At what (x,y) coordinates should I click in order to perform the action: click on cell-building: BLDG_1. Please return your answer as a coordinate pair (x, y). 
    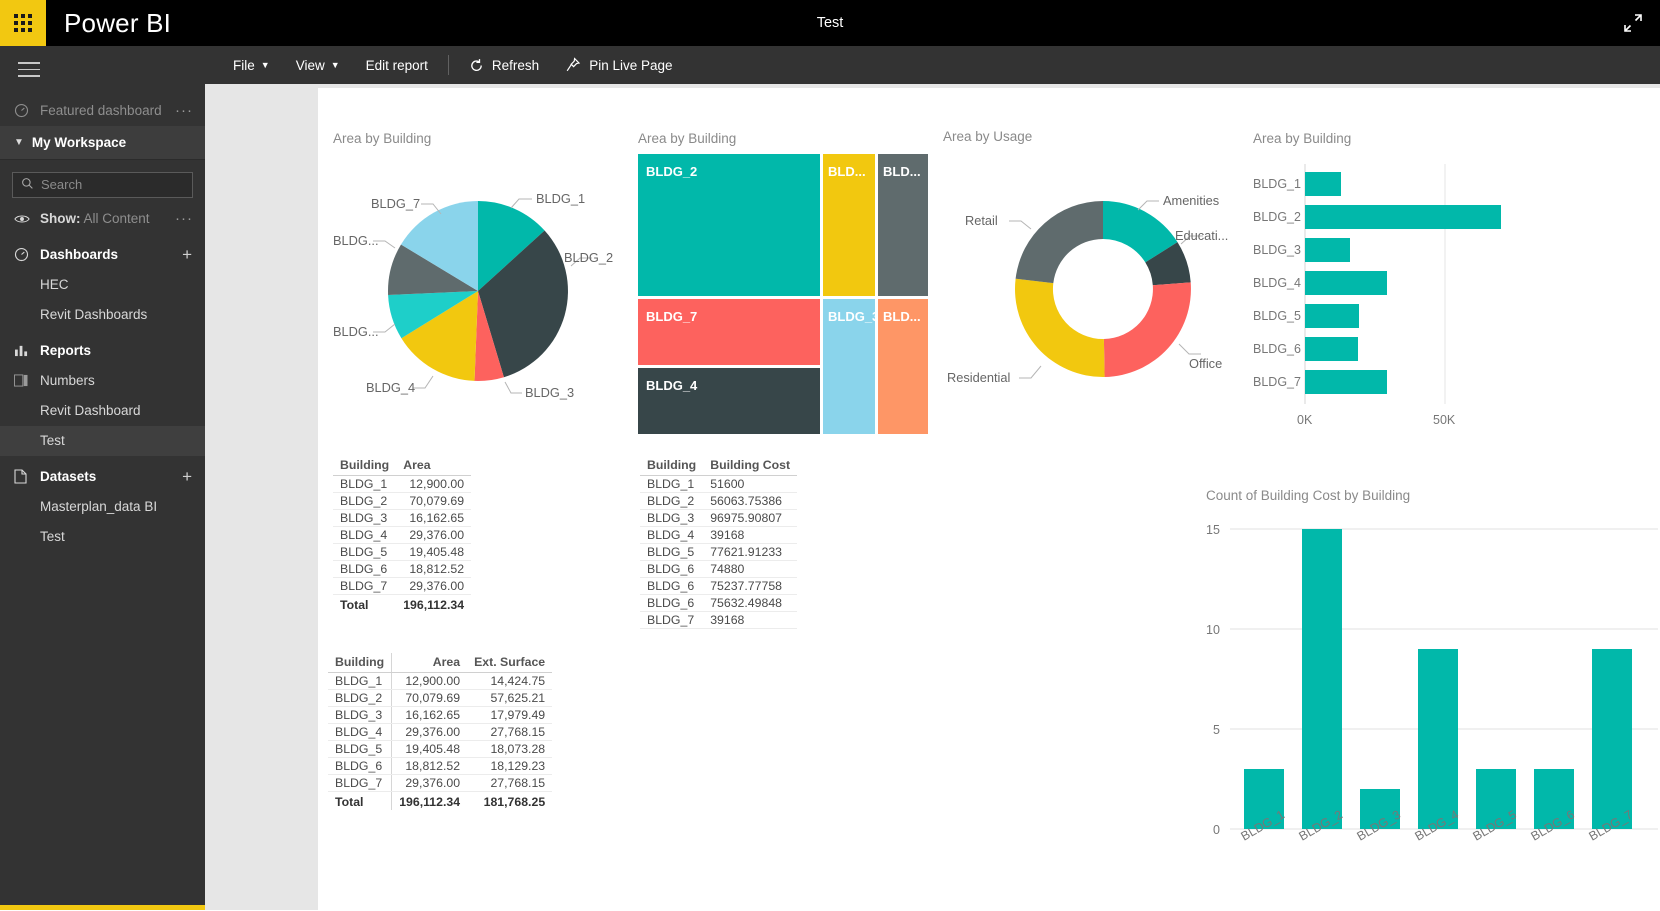
    Looking at the image, I should click on (360, 681).